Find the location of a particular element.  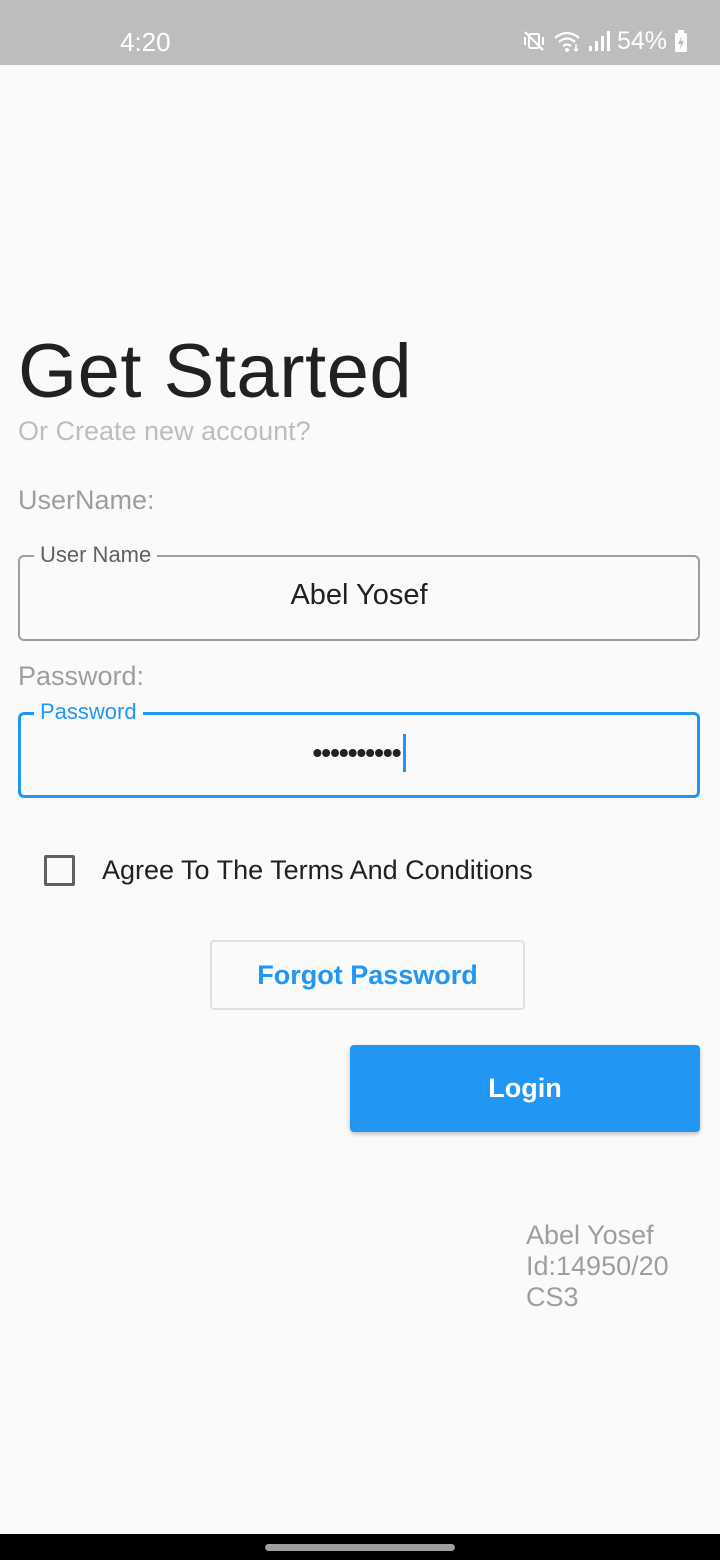

signal-icon is located at coordinates (599, 41).